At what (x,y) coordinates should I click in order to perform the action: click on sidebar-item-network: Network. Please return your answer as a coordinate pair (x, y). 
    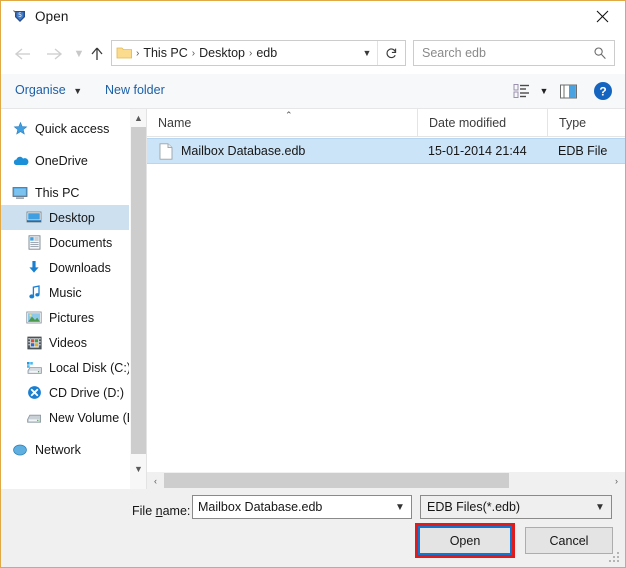
    Looking at the image, I should click on (73, 449).